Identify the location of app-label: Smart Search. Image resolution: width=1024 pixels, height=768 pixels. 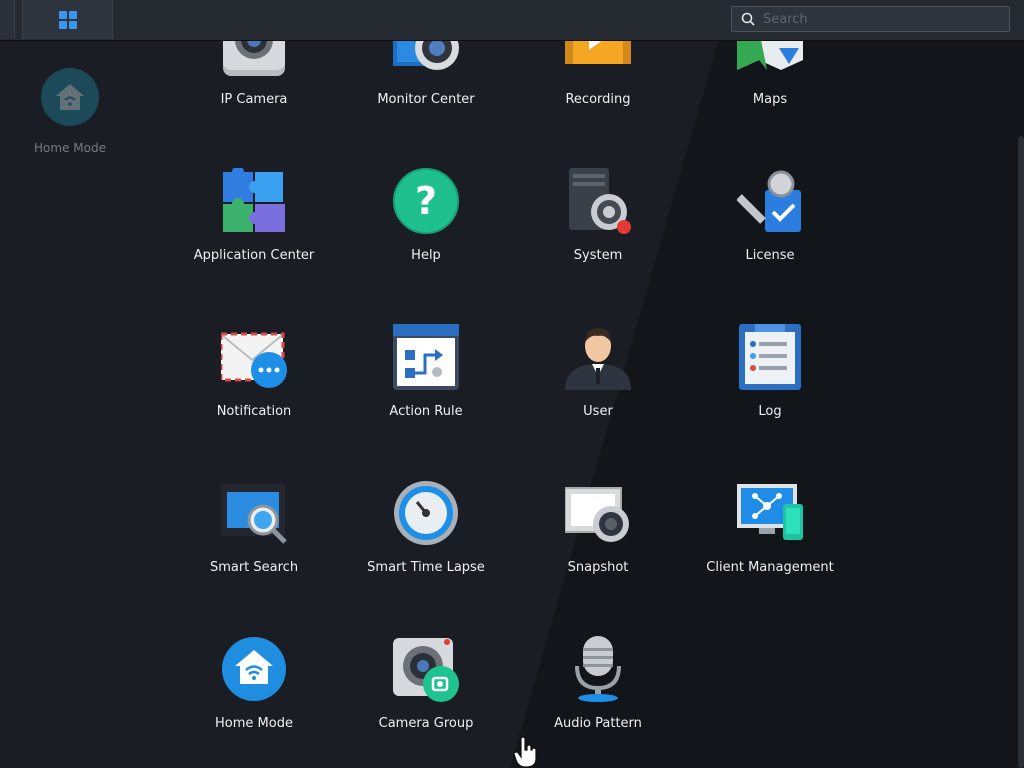
(254, 567).